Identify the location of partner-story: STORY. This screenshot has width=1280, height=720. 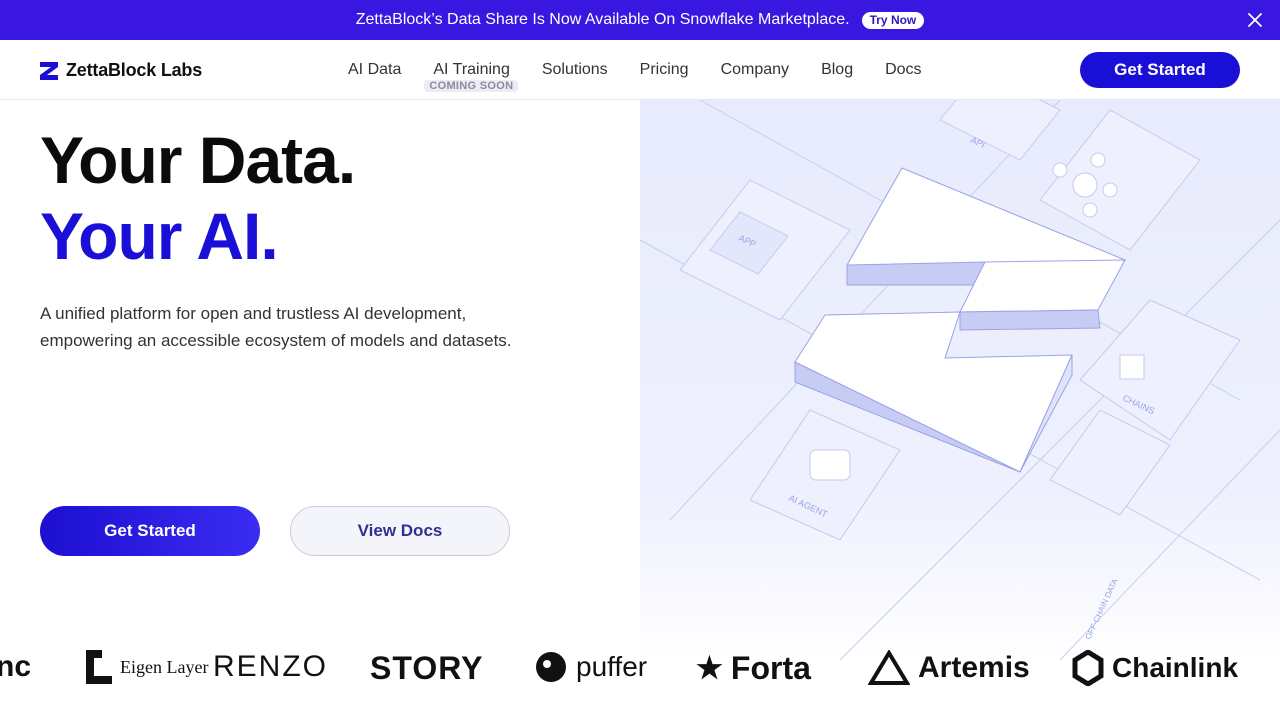
(427, 668).